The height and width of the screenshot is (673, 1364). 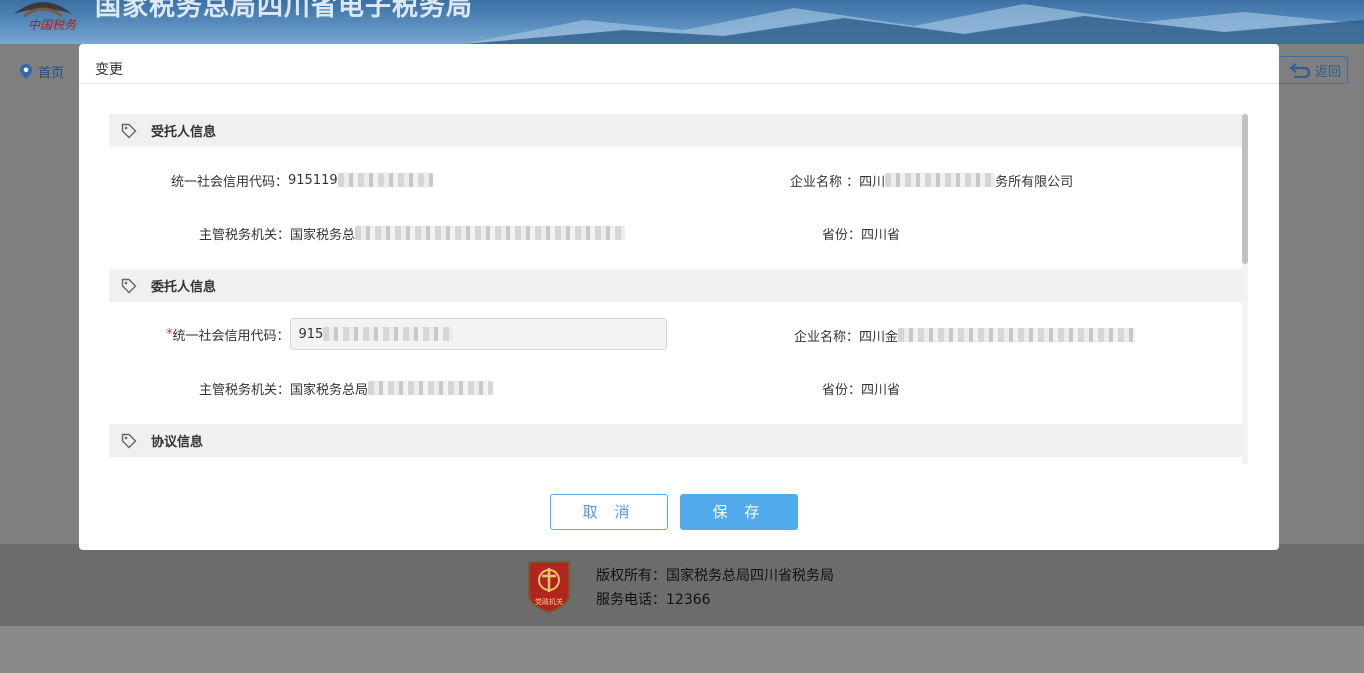 I want to click on section-header-trustee: 受托人信息, so click(x=675, y=130).